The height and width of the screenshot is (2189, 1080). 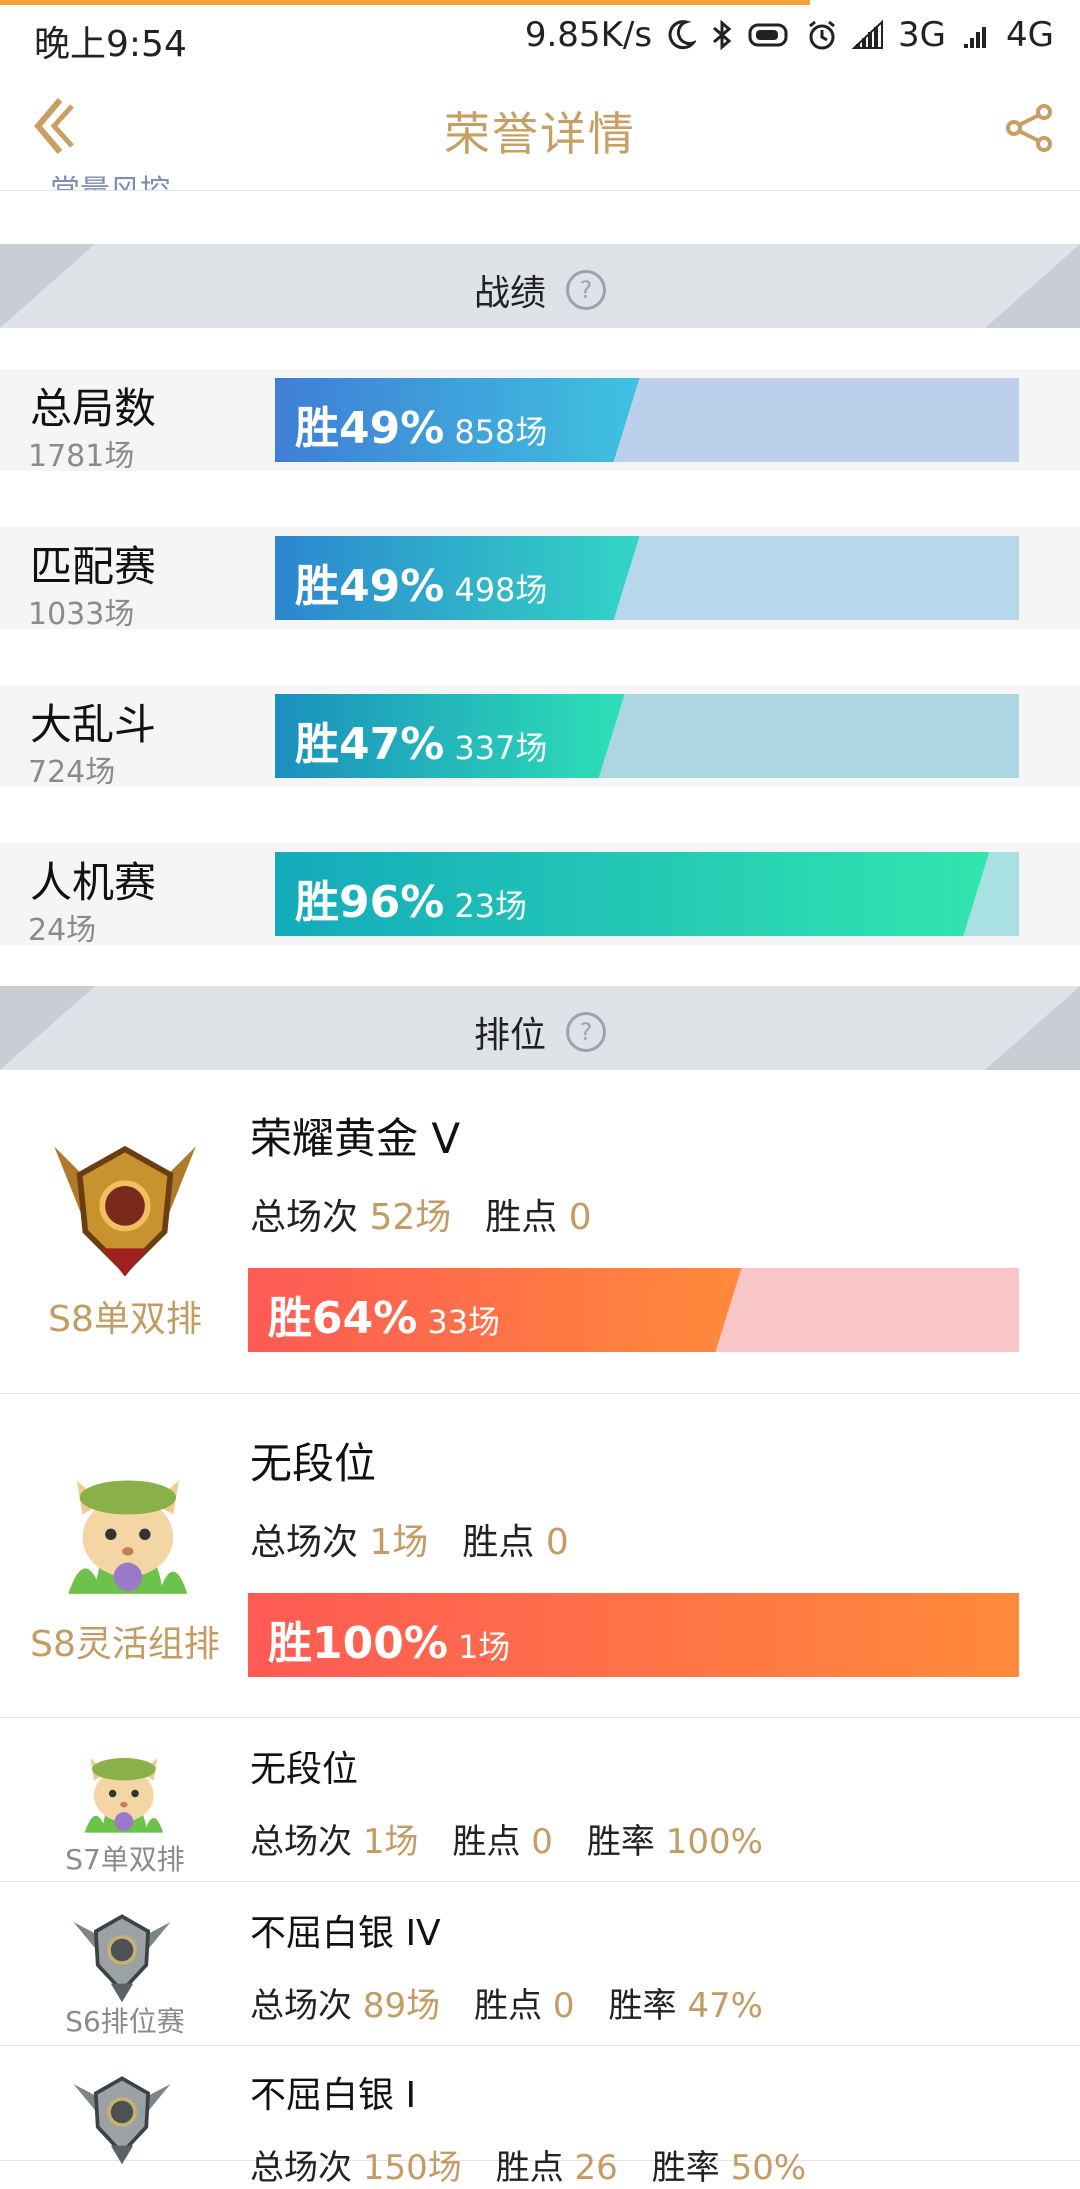 What do you see at coordinates (62, 930) in the screenshot?
I see `record-total-count: 24场` at bounding box center [62, 930].